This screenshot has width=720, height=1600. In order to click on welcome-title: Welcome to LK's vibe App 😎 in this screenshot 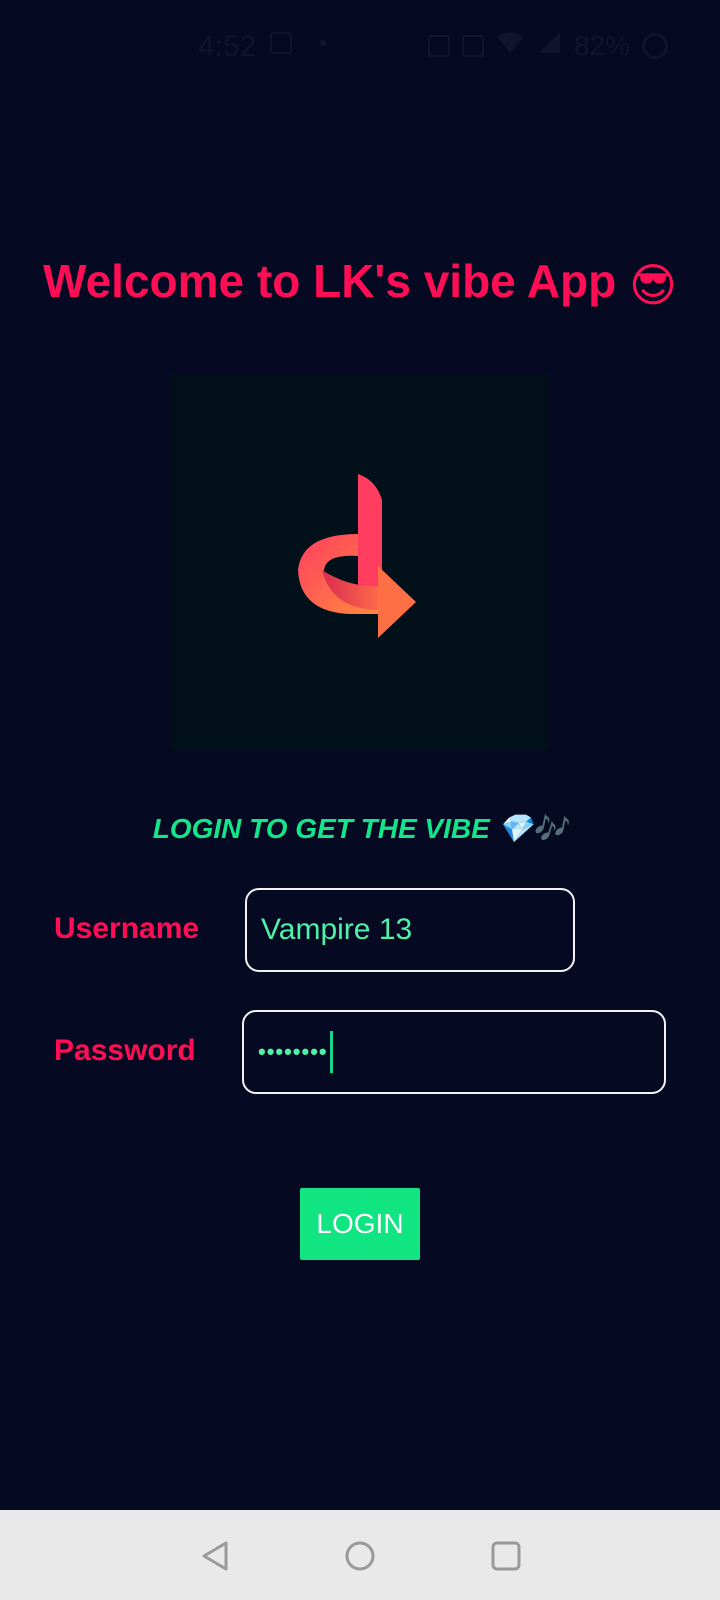, I will do `click(360, 283)`.